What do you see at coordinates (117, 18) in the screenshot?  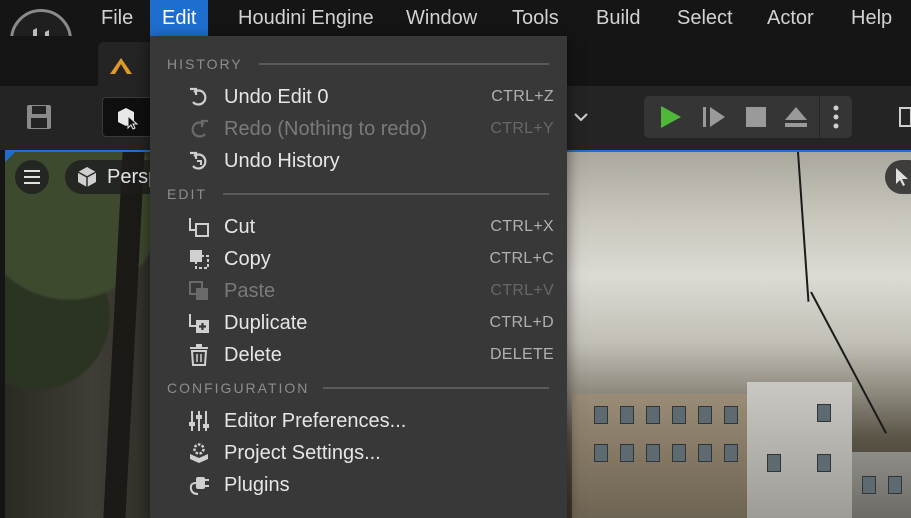 I see `menu-file: File` at bounding box center [117, 18].